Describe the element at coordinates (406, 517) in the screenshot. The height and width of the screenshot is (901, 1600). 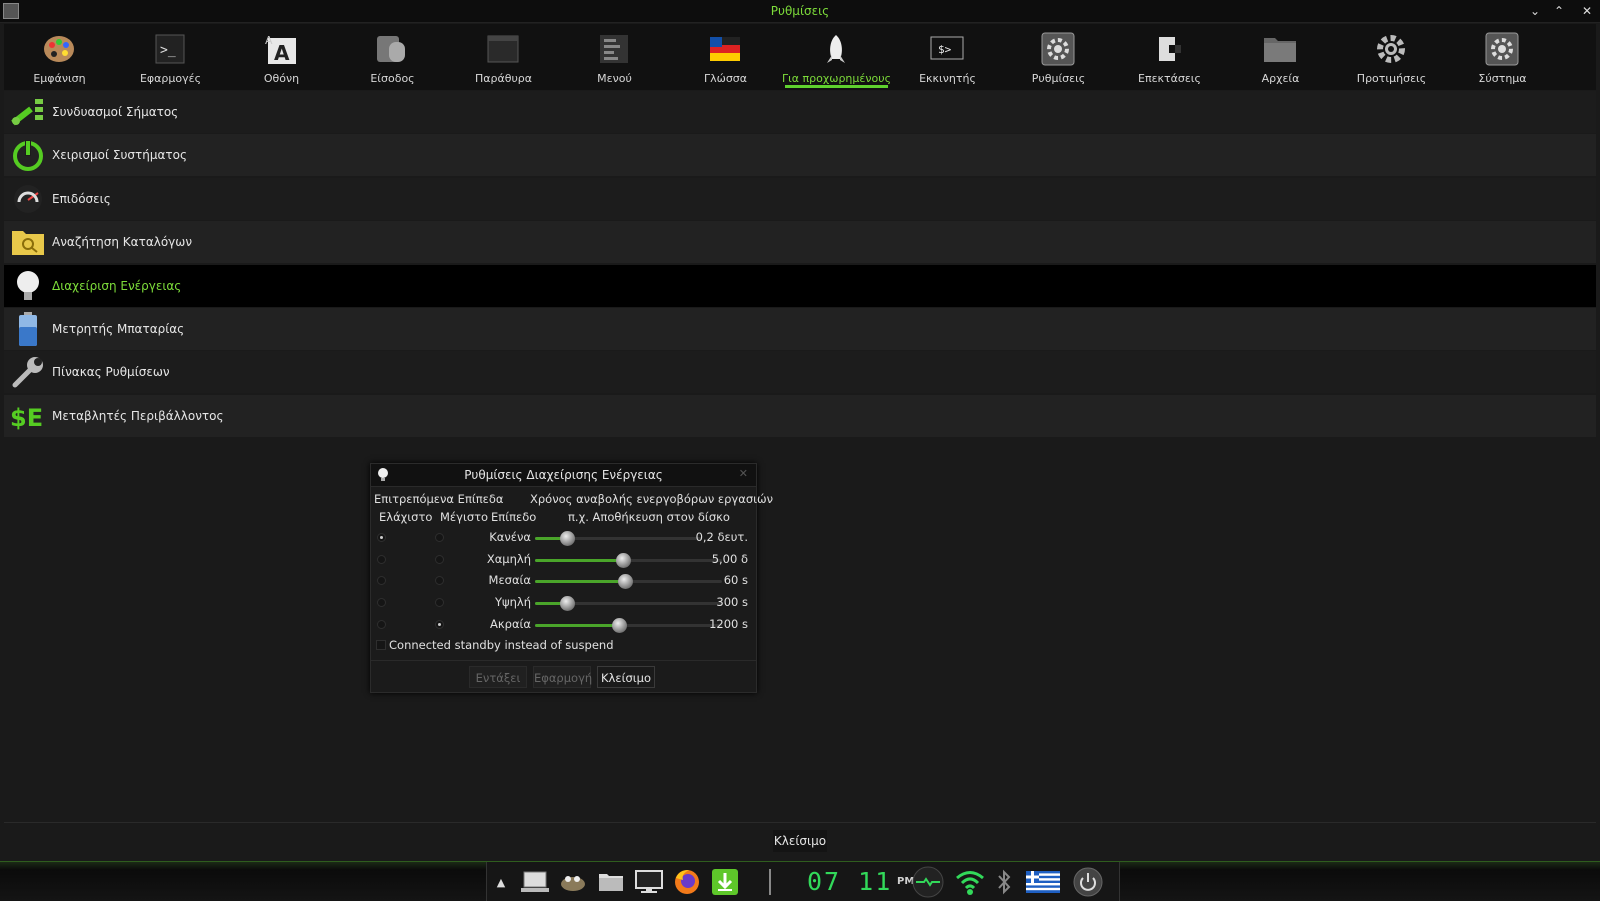
I see `min-column-header: Ελάχιστο` at that location.